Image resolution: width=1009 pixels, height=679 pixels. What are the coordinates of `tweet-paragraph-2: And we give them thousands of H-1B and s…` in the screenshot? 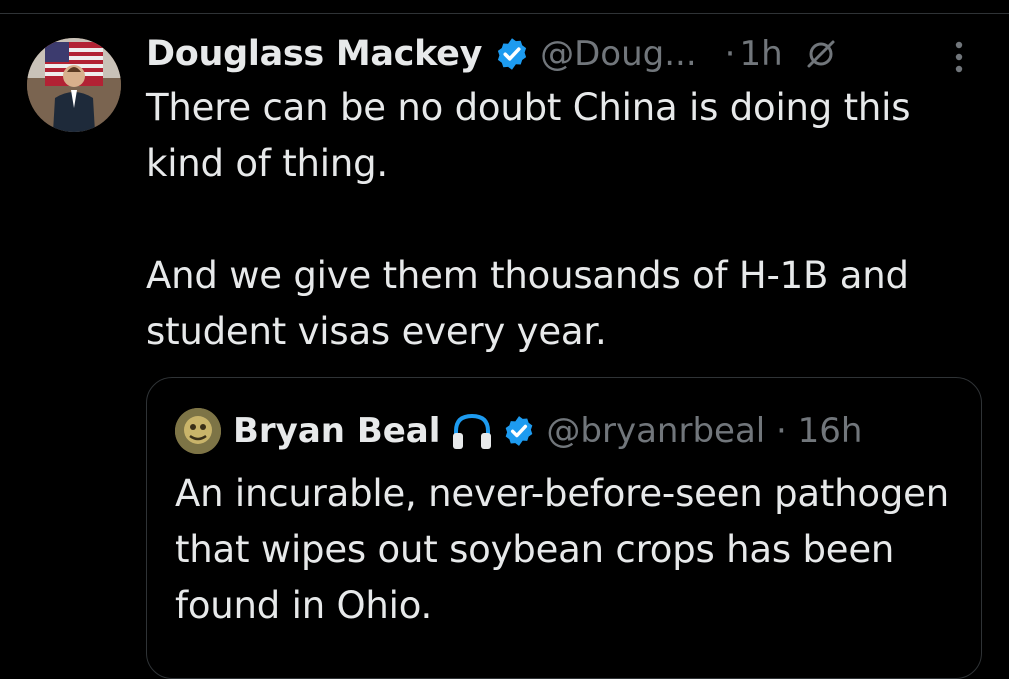 It's located at (527, 303).